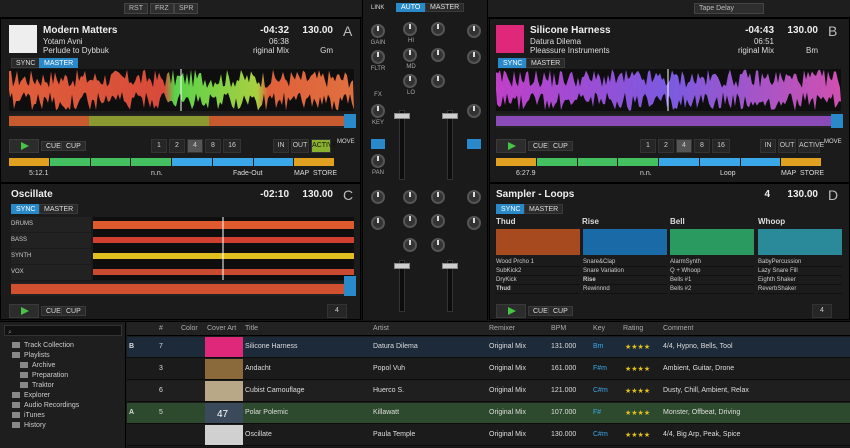 This screenshot has height=448, width=850. Describe the element at coordinates (51, 240) in the screenshot. I see `stem-bass: BASS` at that location.